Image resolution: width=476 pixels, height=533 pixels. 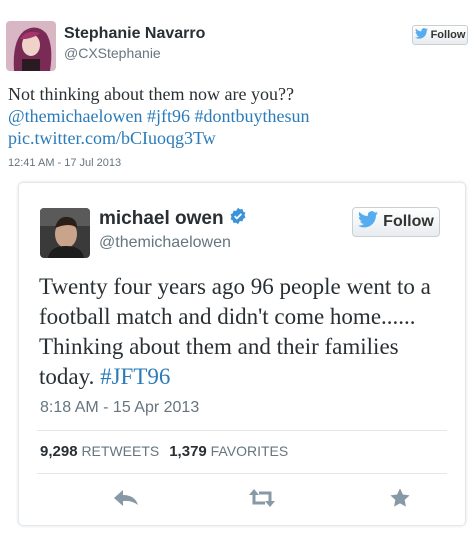 What do you see at coordinates (135, 376) in the screenshot?
I see `hashtag-link-JFT96: #JFT96` at bounding box center [135, 376].